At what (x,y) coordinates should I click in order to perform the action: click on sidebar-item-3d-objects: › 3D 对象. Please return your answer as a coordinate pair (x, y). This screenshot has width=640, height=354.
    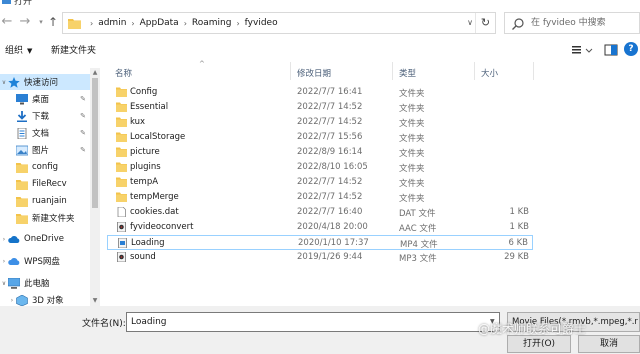
    Looking at the image, I should click on (45, 299).